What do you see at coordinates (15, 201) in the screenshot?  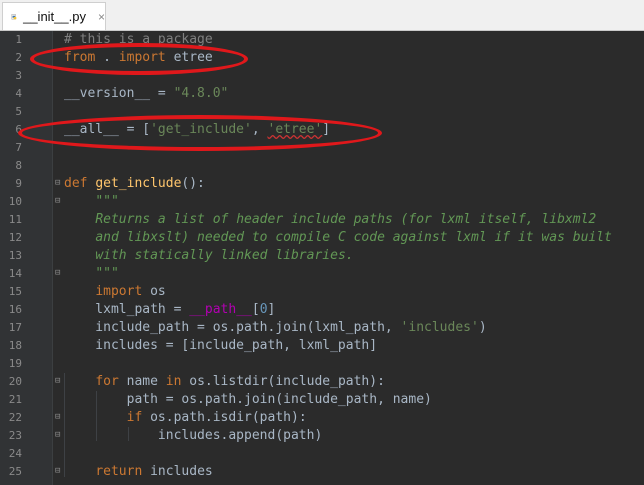 I see `line-number: 10` at bounding box center [15, 201].